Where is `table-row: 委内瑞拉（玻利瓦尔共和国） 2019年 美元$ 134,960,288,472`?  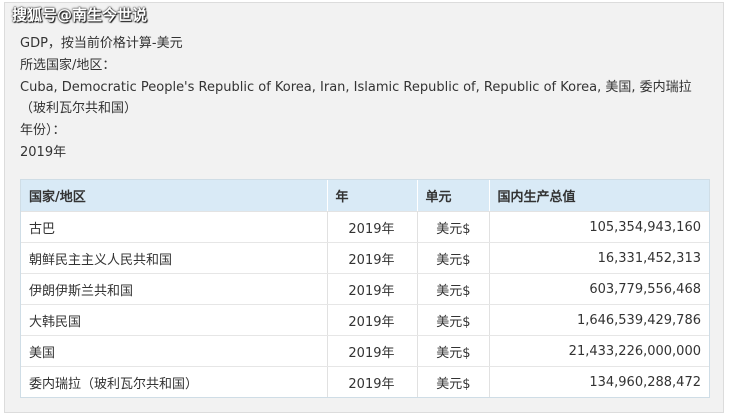 table-row: 委内瑞拉（玻利瓦尔共和国） 2019年 美元$ 134,960,288,472 is located at coordinates (365, 381).